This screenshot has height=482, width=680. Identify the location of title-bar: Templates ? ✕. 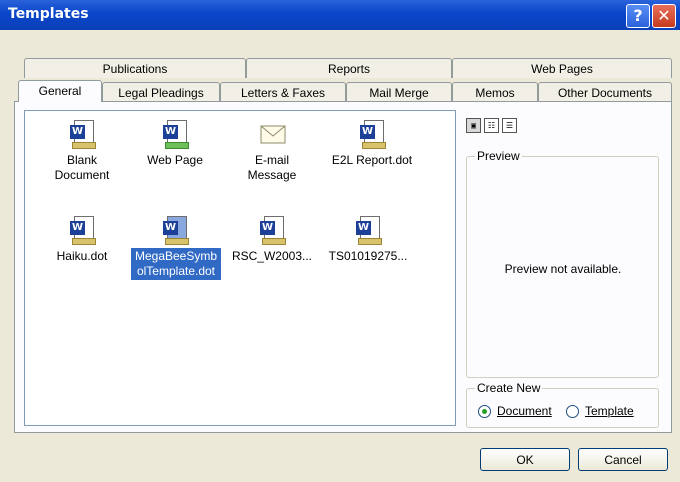
(340, 15).